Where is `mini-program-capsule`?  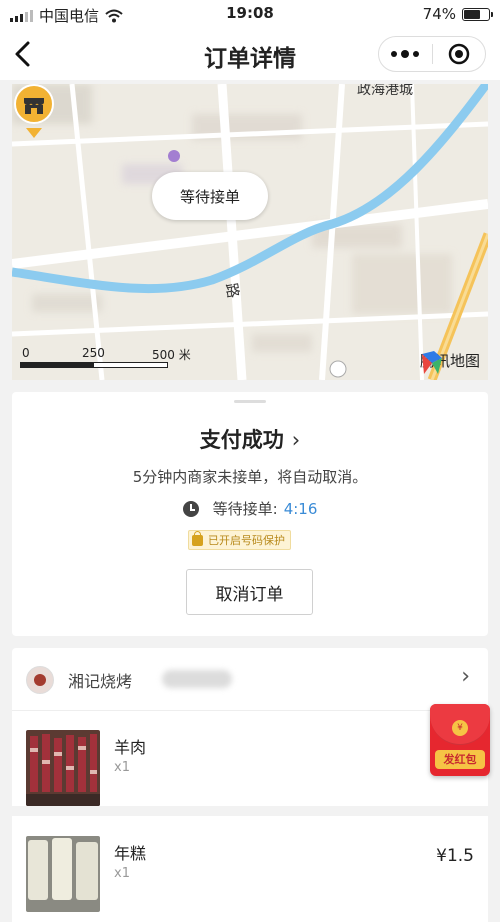
mini-program-capsule is located at coordinates (432, 54).